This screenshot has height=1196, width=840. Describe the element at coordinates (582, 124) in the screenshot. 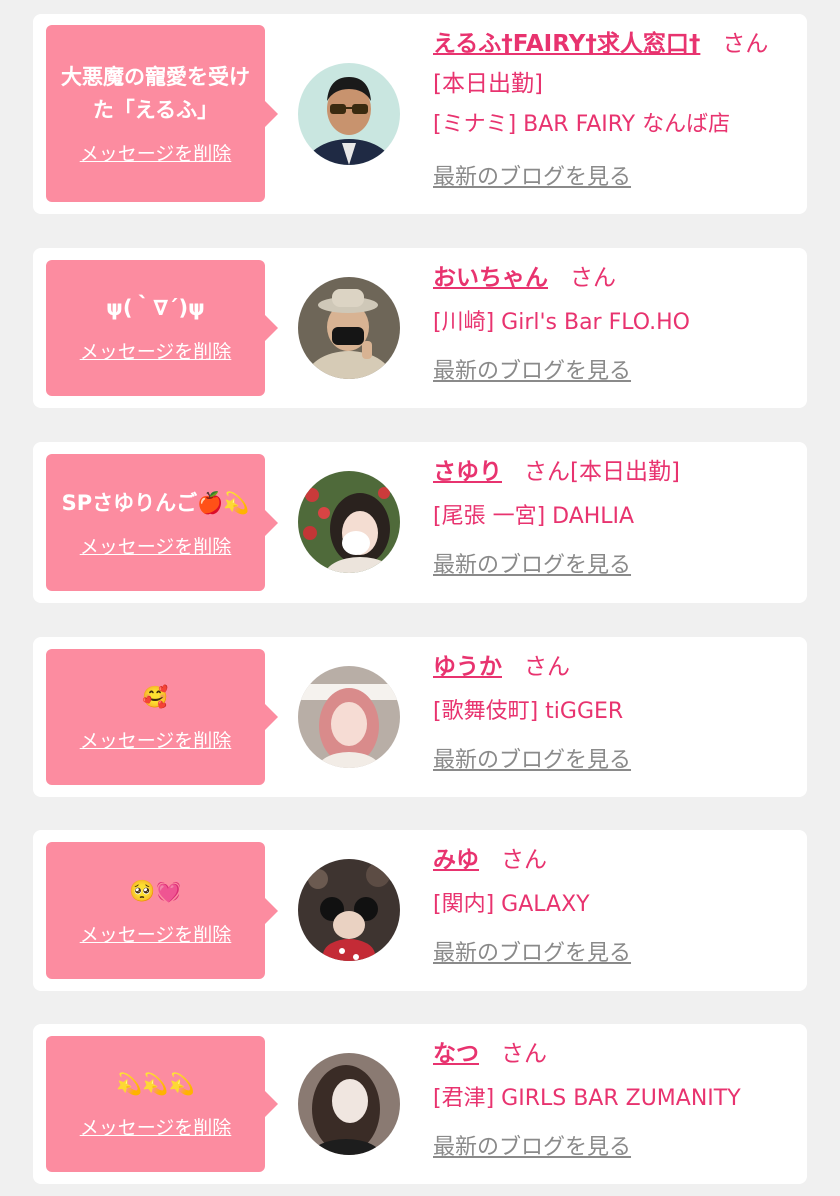

I see `shop-label: [ミナミ] BAR FAIRY なんば店` at that location.